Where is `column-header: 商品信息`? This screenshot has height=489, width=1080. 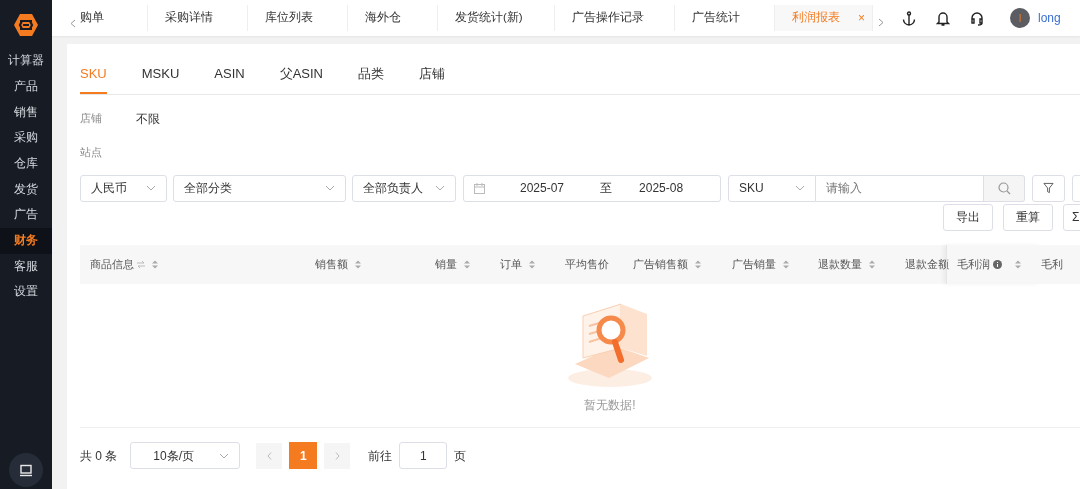
column-header: 商品信息 is located at coordinates (197, 264).